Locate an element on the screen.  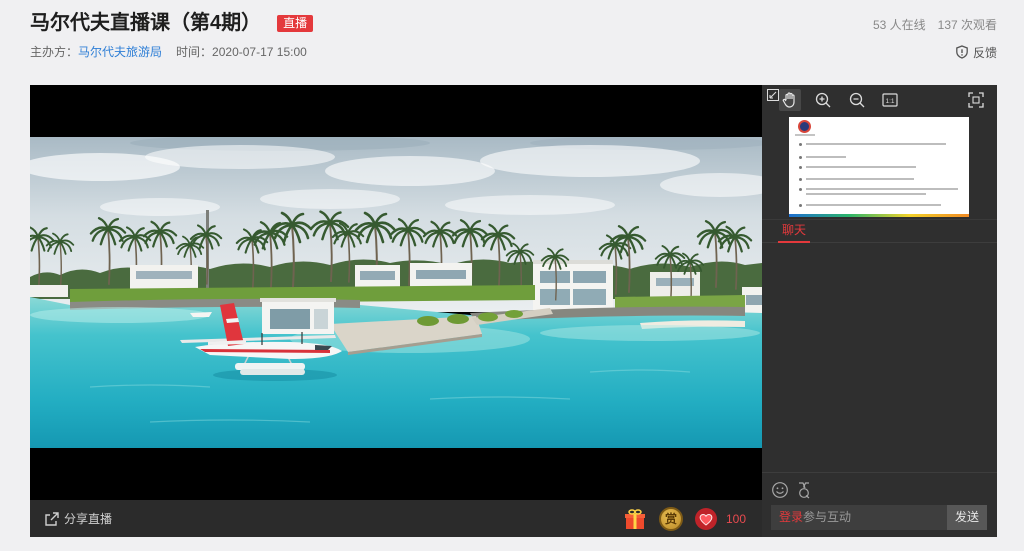
slide-logo is located at coordinates (804, 126).